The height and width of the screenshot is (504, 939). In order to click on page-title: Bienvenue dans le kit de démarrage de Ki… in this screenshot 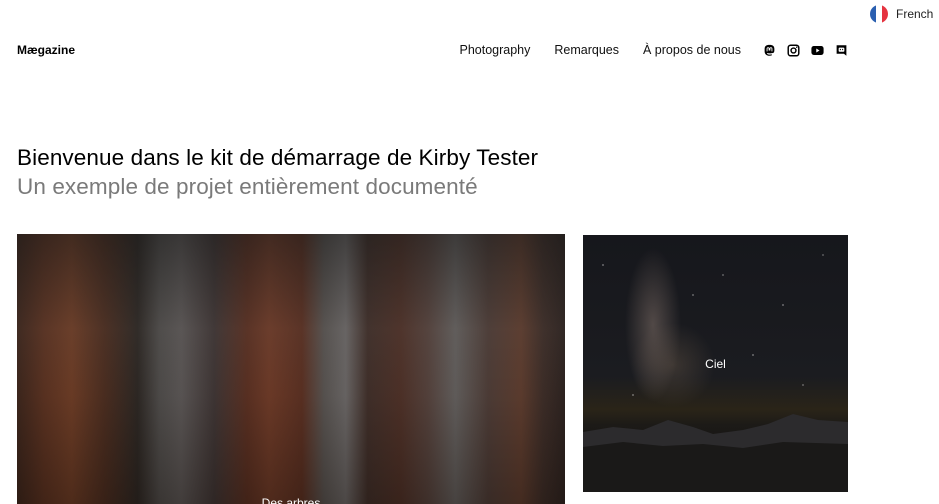, I will do `click(278, 157)`.